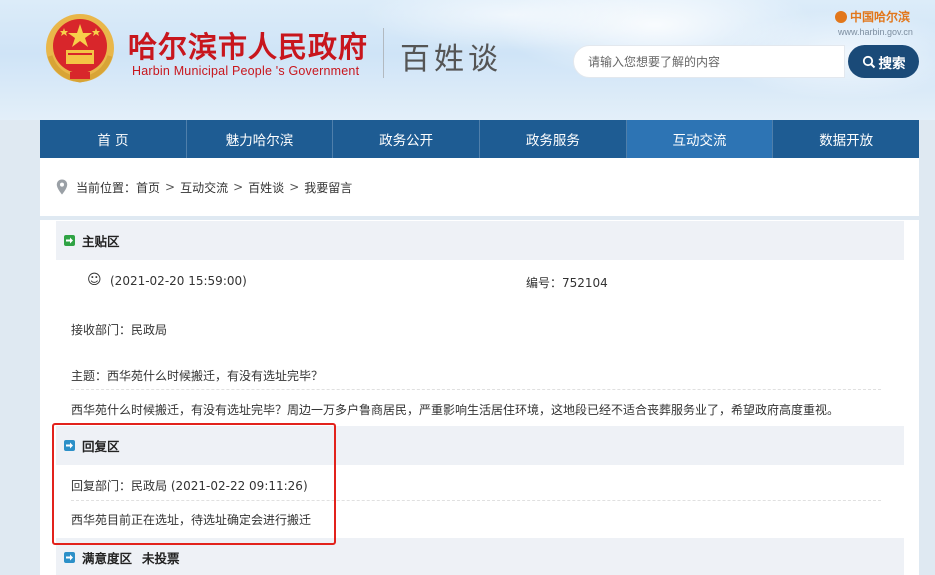 Image resolution: width=935 pixels, height=575 pixels. I want to click on divider, so click(476, 389).